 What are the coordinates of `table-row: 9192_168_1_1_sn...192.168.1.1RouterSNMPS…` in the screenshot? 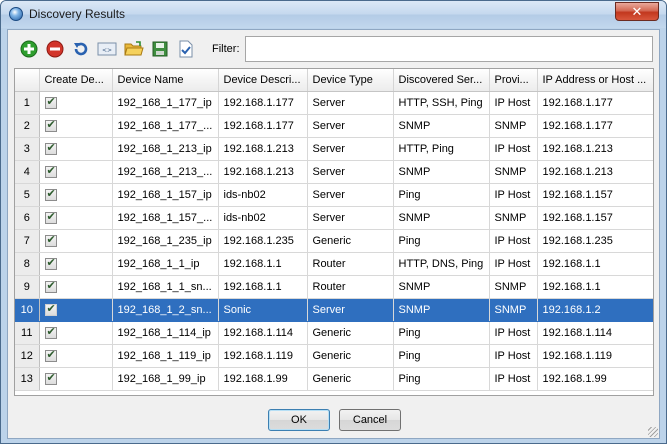 It's located at (334, 287).